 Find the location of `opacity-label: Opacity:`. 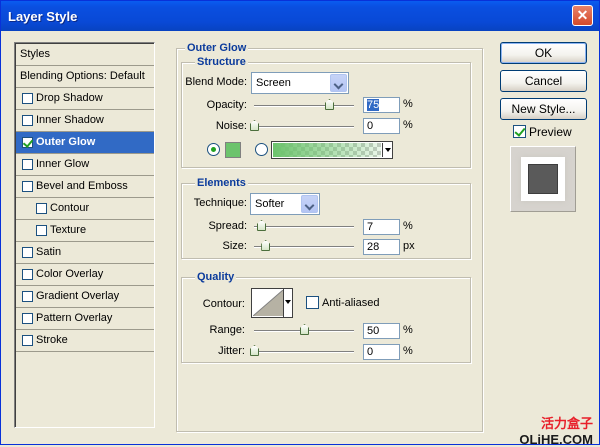

opacity-label: Opacity: is located at coordinates (226, 105).